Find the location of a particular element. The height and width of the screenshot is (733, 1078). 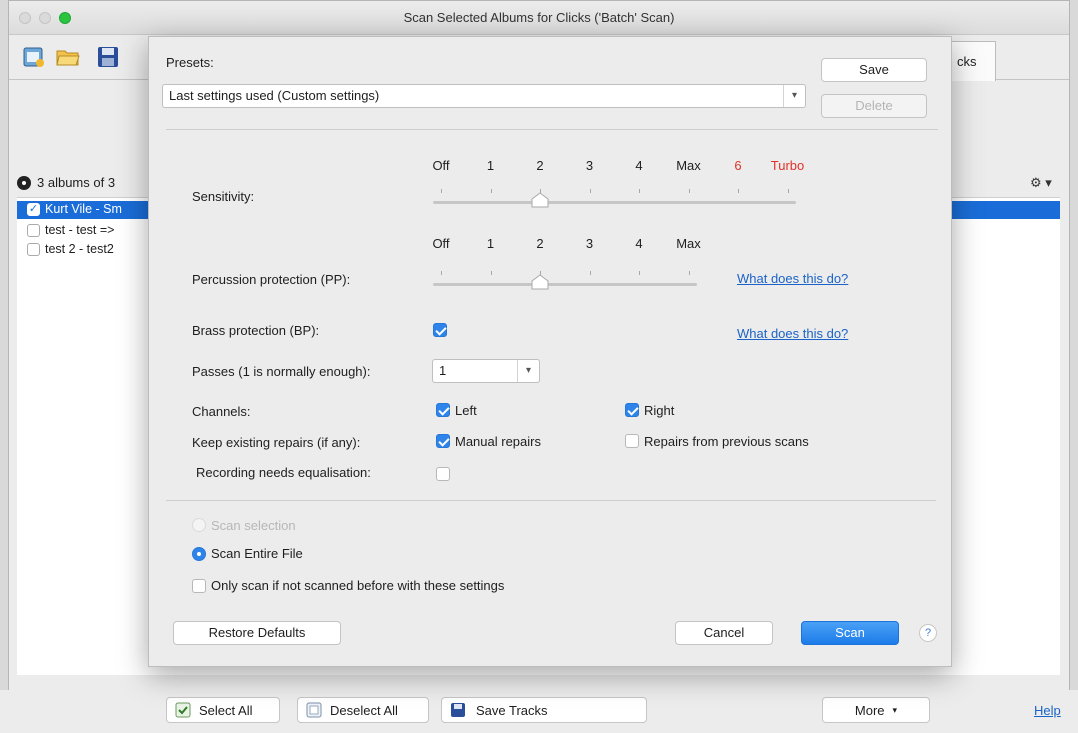

separator-top is located at coordinates (552, 129).